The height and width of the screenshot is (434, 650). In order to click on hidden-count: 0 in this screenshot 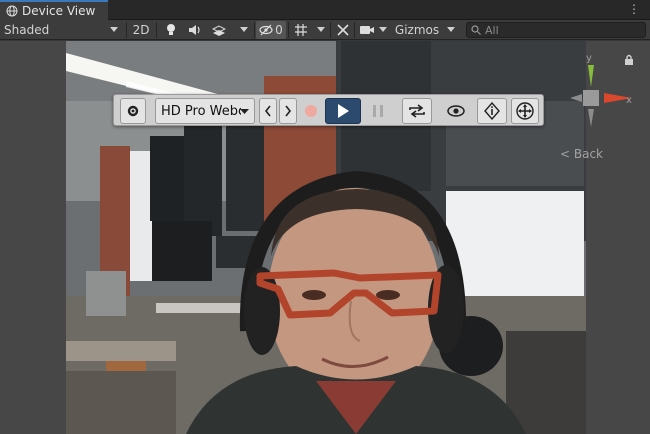, I will do `click(279, 30)`.